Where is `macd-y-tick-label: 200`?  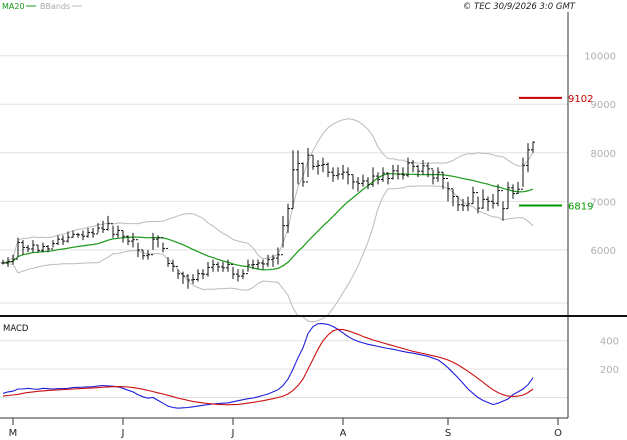 macd-y-tick-label: 200 is located at coordinates (609, 370).